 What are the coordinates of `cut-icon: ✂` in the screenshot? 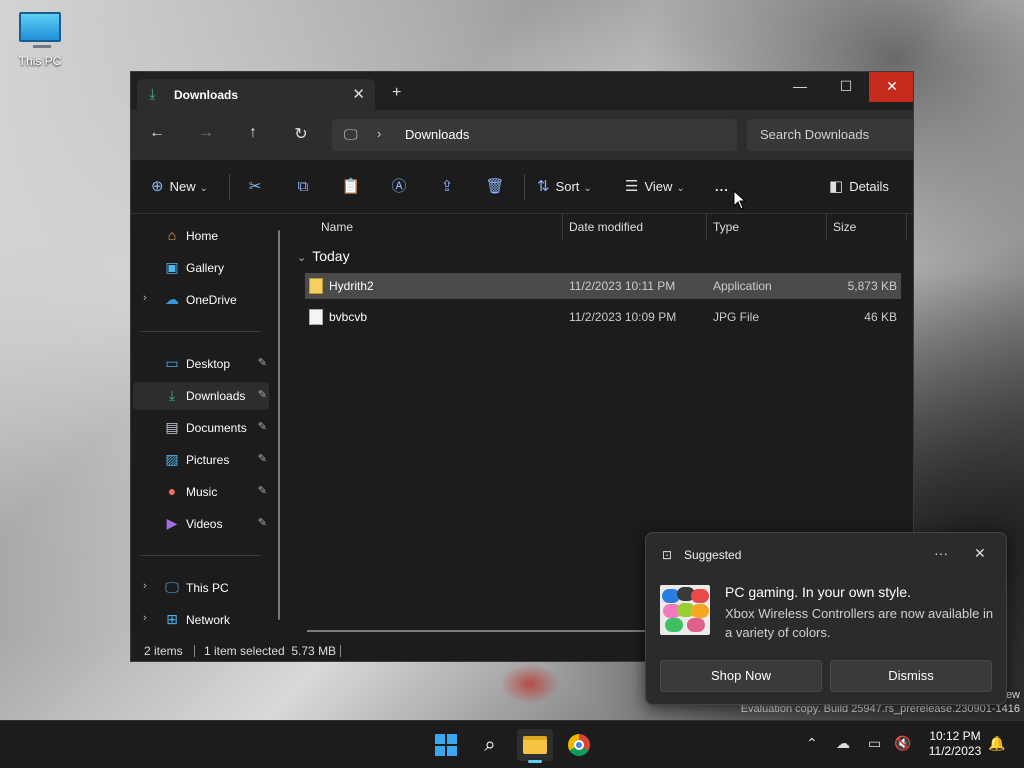 It's located at (255, 187).